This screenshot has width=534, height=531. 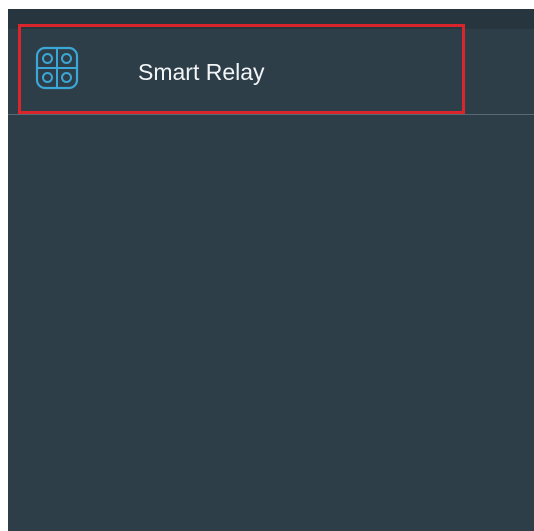 I want to click on list-divider, so click(x=271, y=114).